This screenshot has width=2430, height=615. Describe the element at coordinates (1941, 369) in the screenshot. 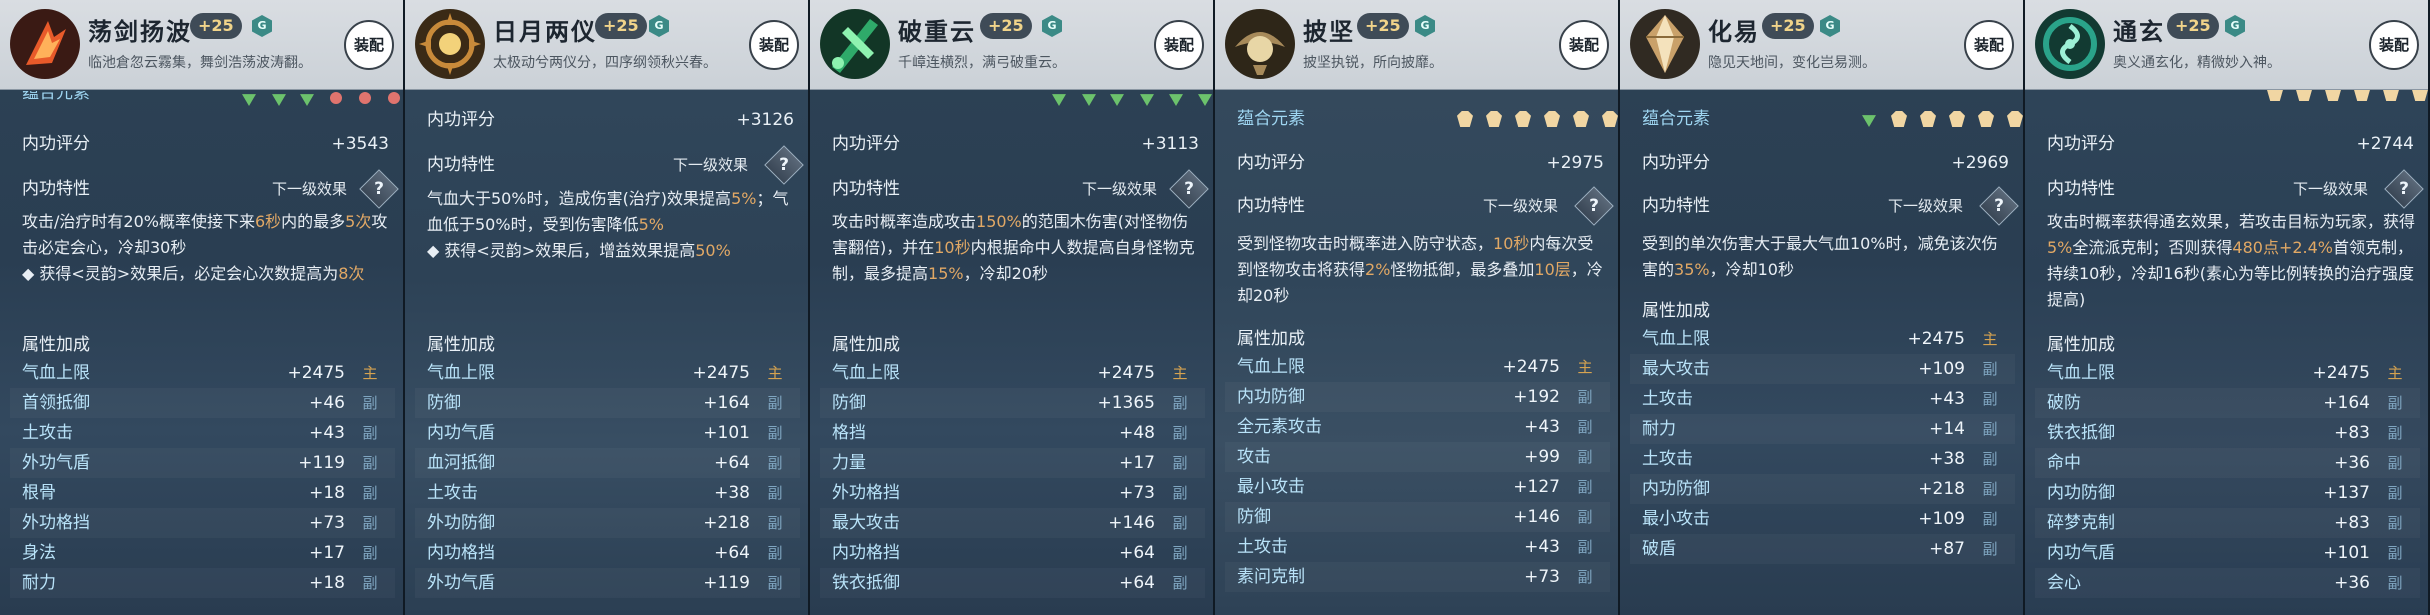

I see `attr-value: +109` at that location.